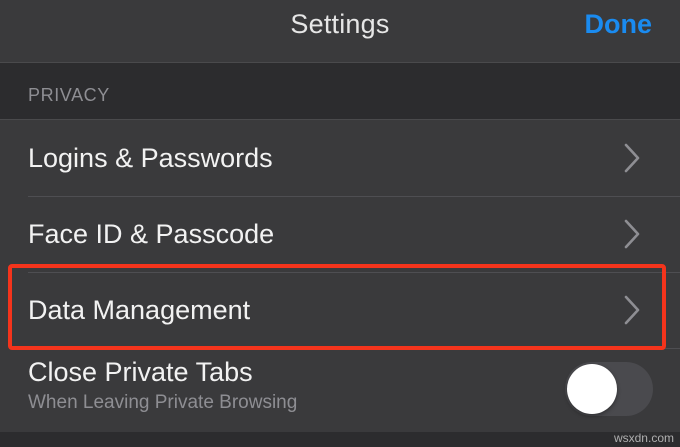 This screenshot has height=447, width=680. I want to click on section-header: PRIVACY, so click(340, 91).